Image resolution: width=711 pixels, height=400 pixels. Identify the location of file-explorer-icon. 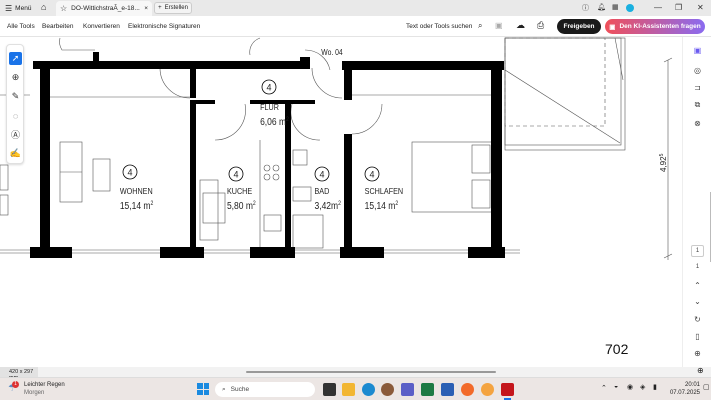
(348, 389).